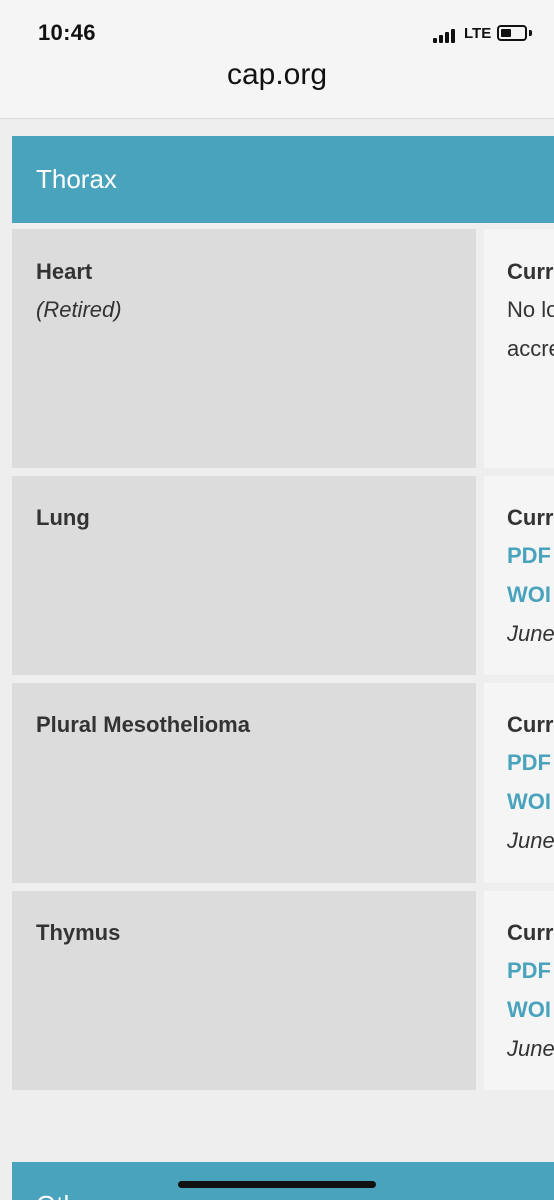 The image size is (554, 1200). Describe the element at coordinates (446, 35) in the screenshot. I see `cellular-signal-icon` at that location.